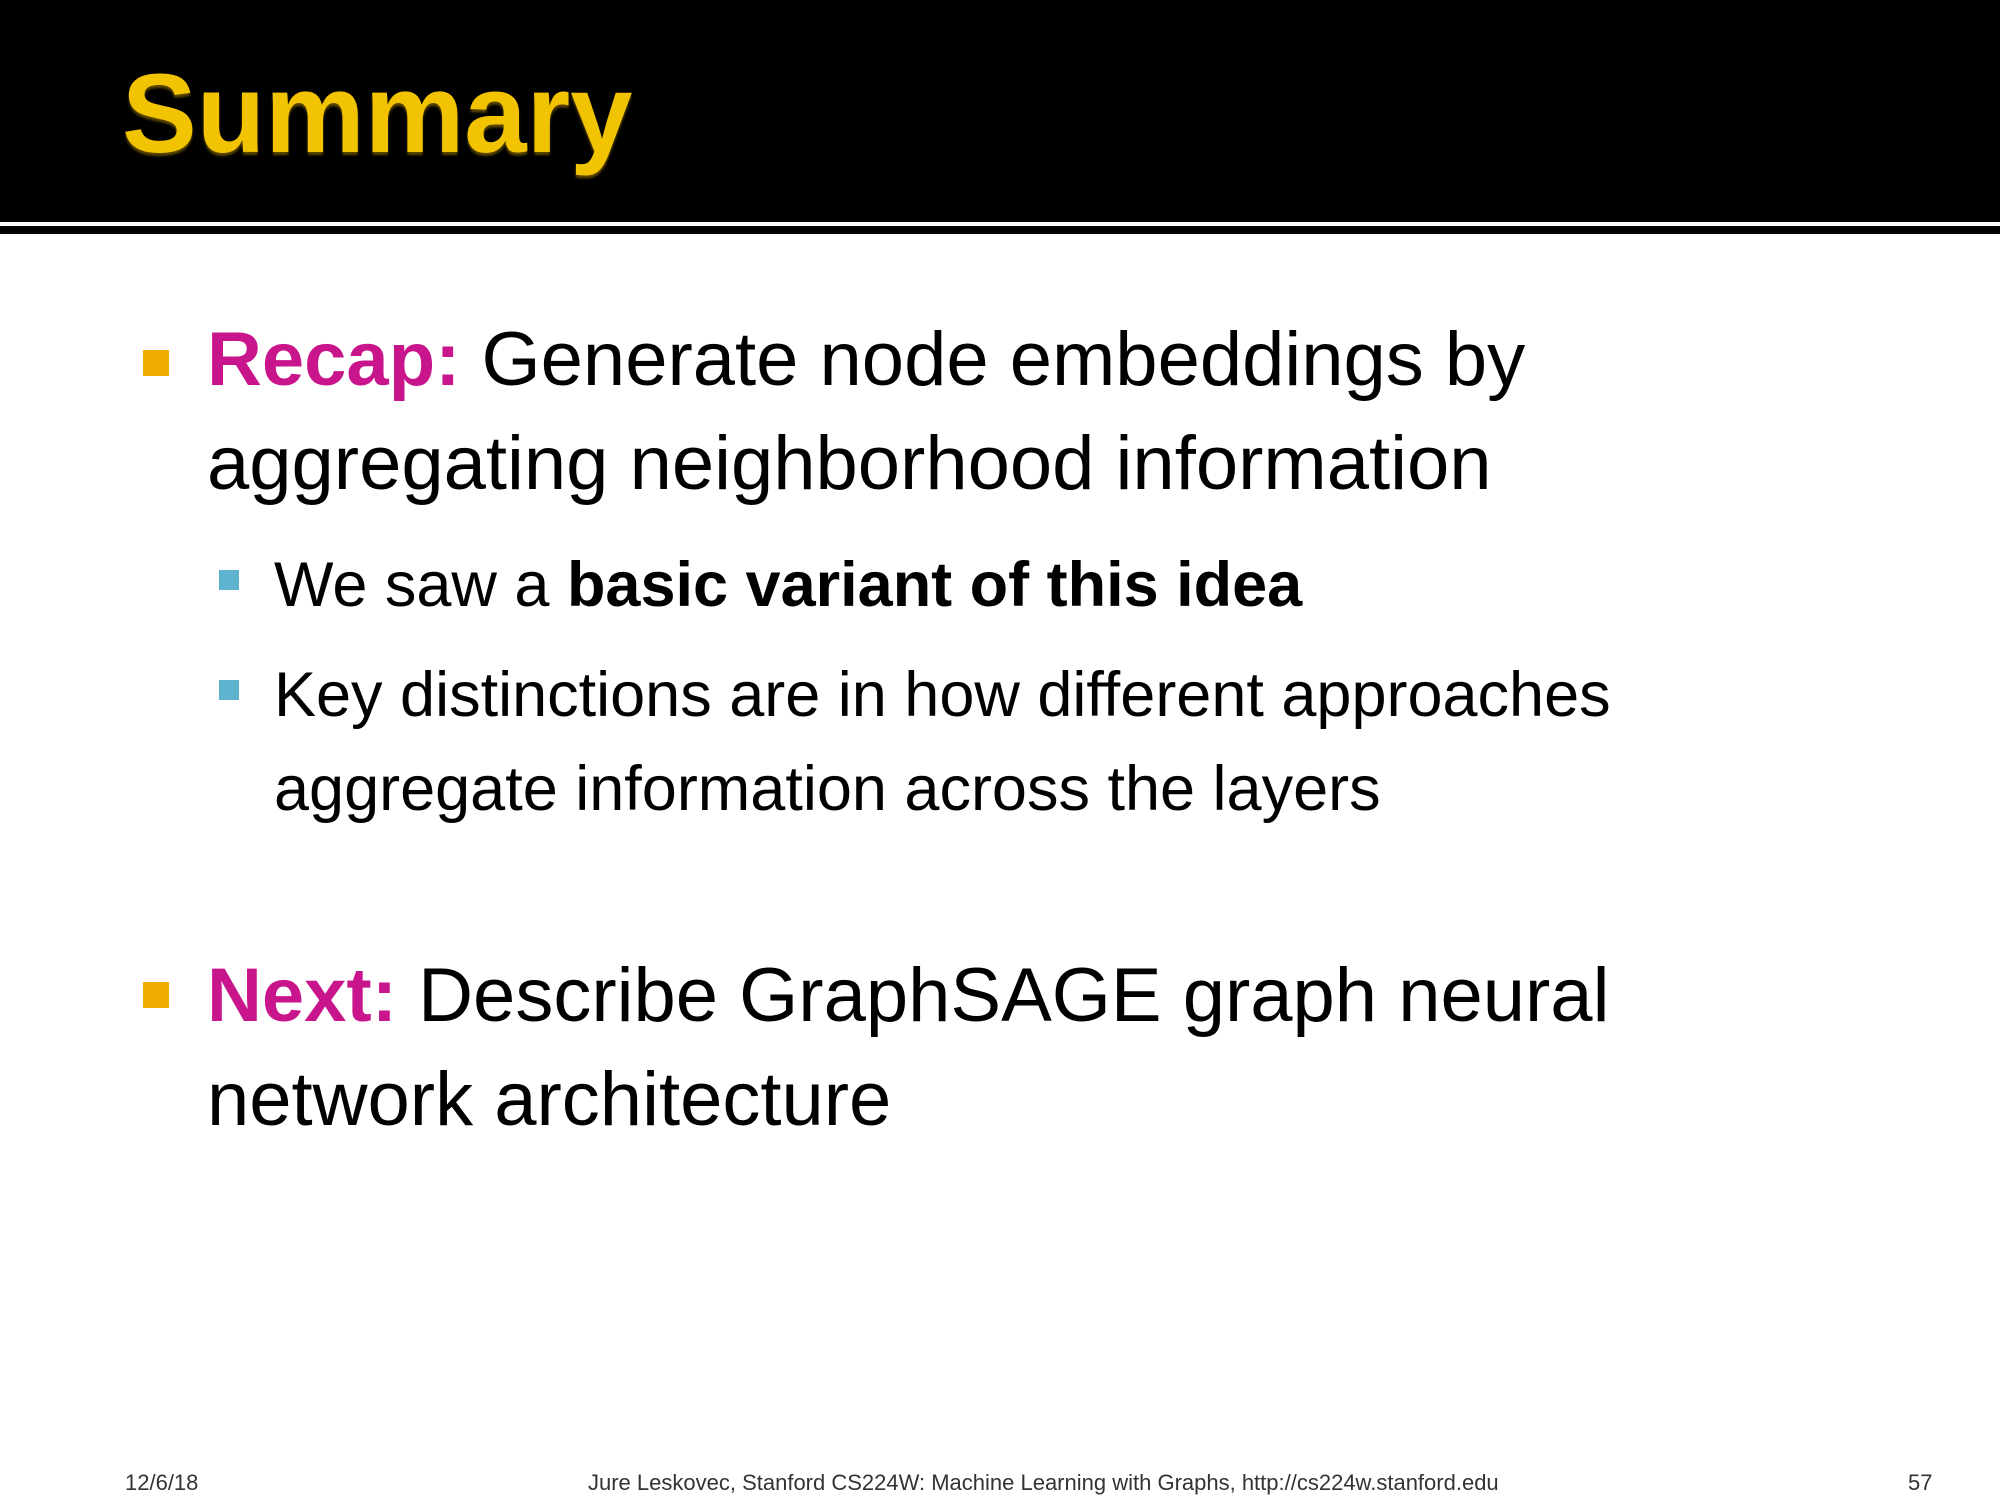 This screenshot has height=1500, width=2000. I want to click on title-bar: Summary, so click(1000, 111).